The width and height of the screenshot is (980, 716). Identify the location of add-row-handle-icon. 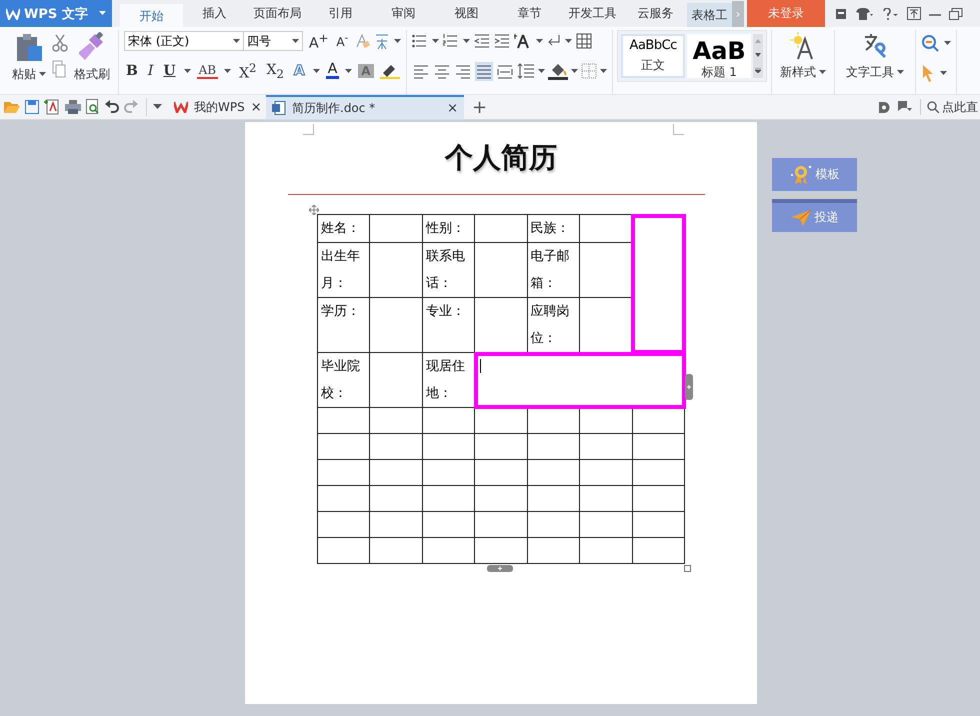
(500, 568).